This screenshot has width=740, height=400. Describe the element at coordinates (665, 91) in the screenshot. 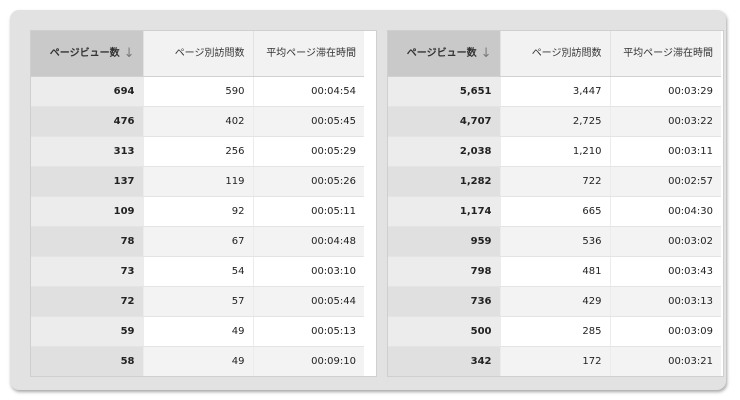

I see `avg-time-cell: 00:03:29` at that location.